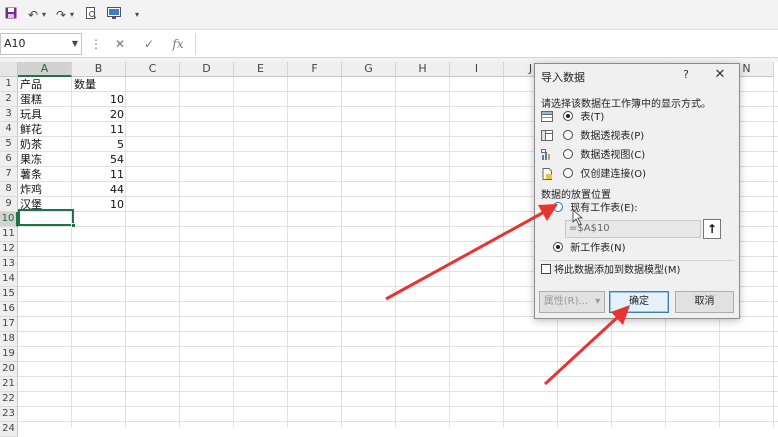 The image size is (778, 437). Describe the element at coordinates (9, 369) in the screenshot. I see `row-header-20: 20` at that location.